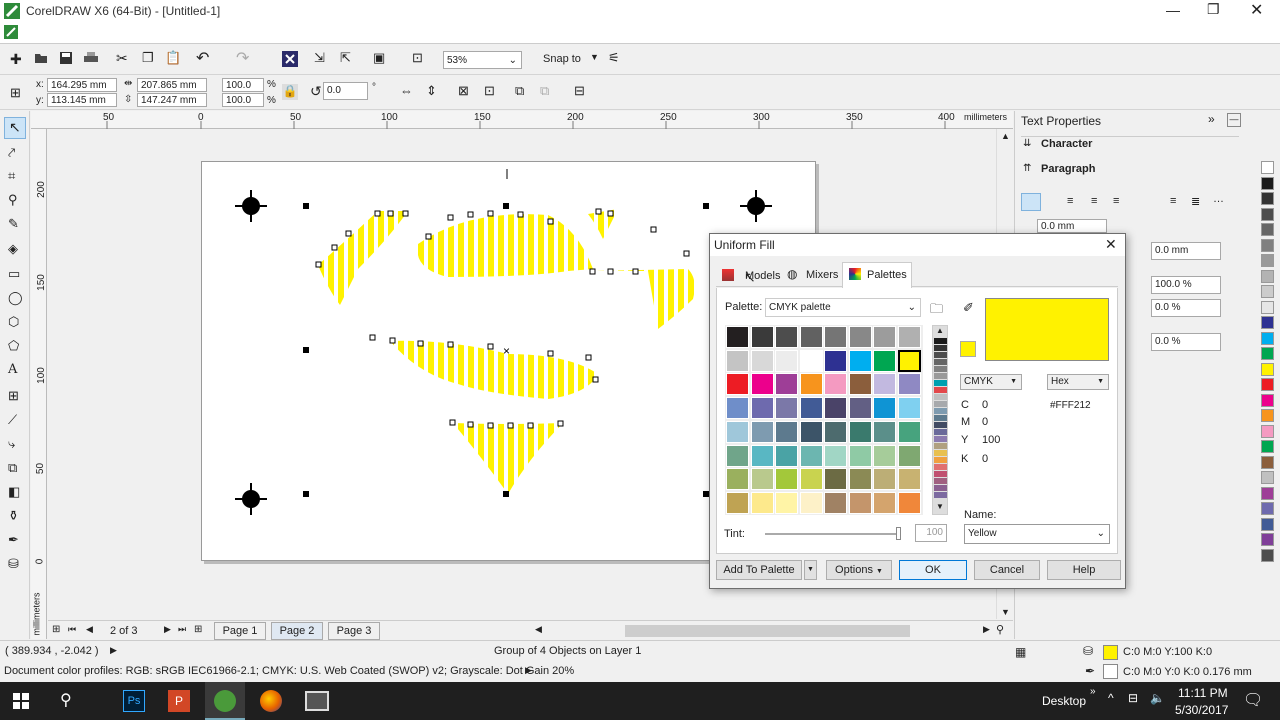  I want to click on cmyk-k-value: 0, so click(985, 459).